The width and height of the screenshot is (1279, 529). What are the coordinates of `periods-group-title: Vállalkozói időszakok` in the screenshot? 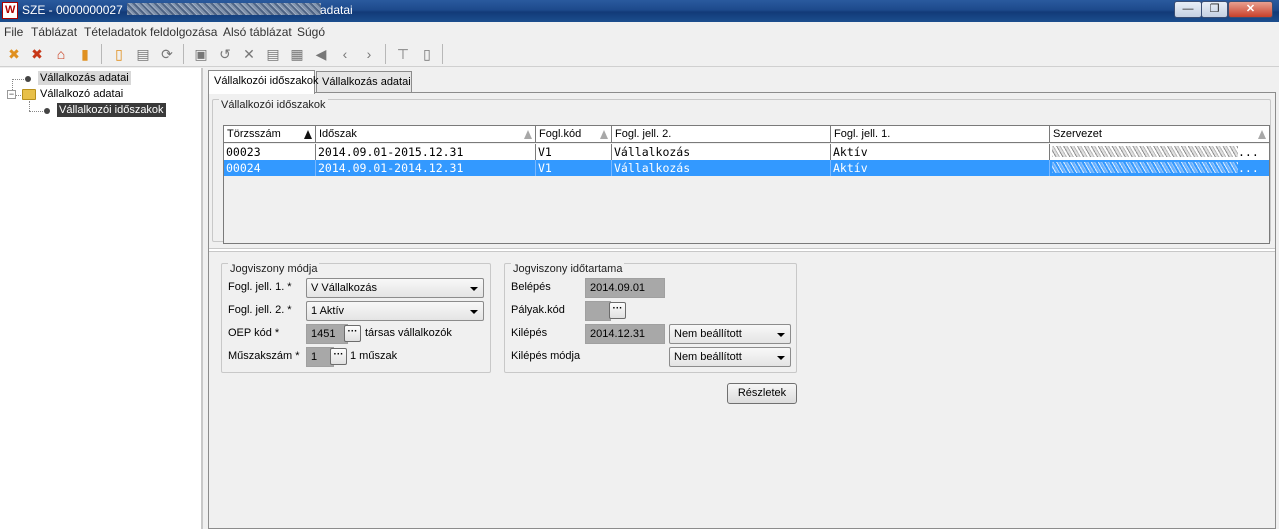 It's located at (273, 105).